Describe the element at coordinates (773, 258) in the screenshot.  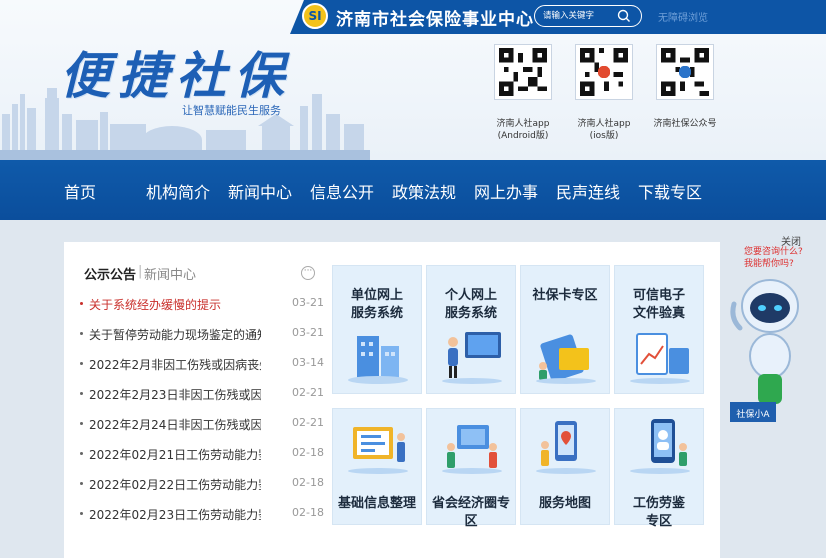
I see `assistant-prompt: 您要咨询什么? 我能帮你吗?` at that location.